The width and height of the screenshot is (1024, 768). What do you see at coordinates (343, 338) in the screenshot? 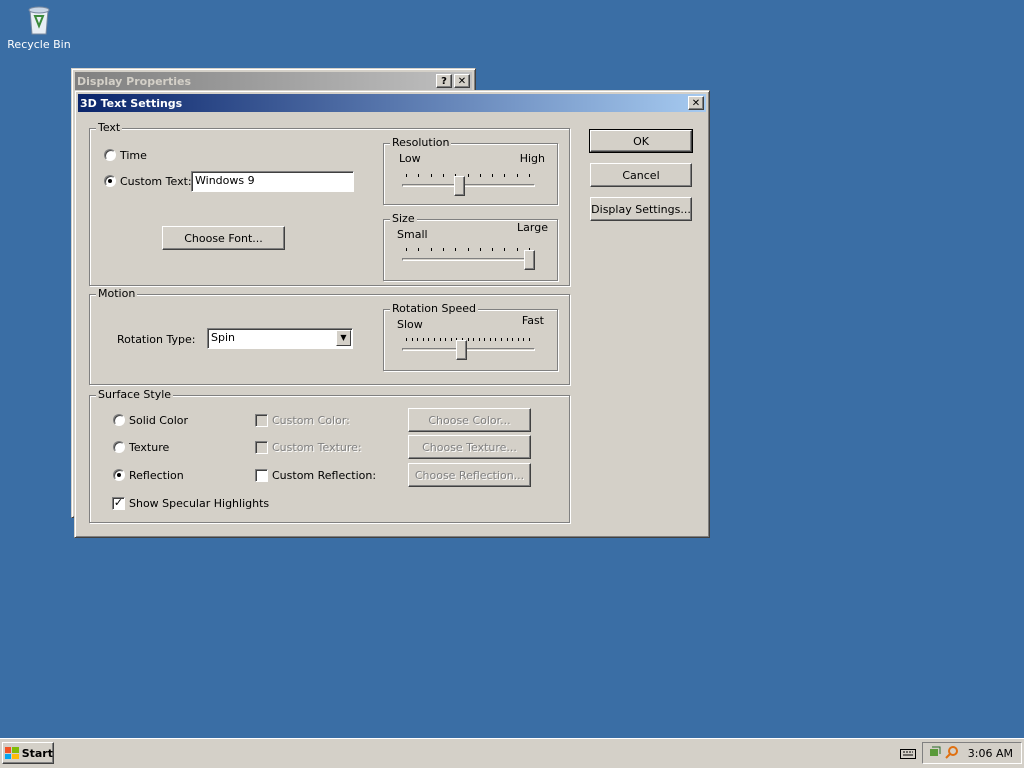
I see `dropdown-arrow-icon: ▼` at bounding box center [343, 338].